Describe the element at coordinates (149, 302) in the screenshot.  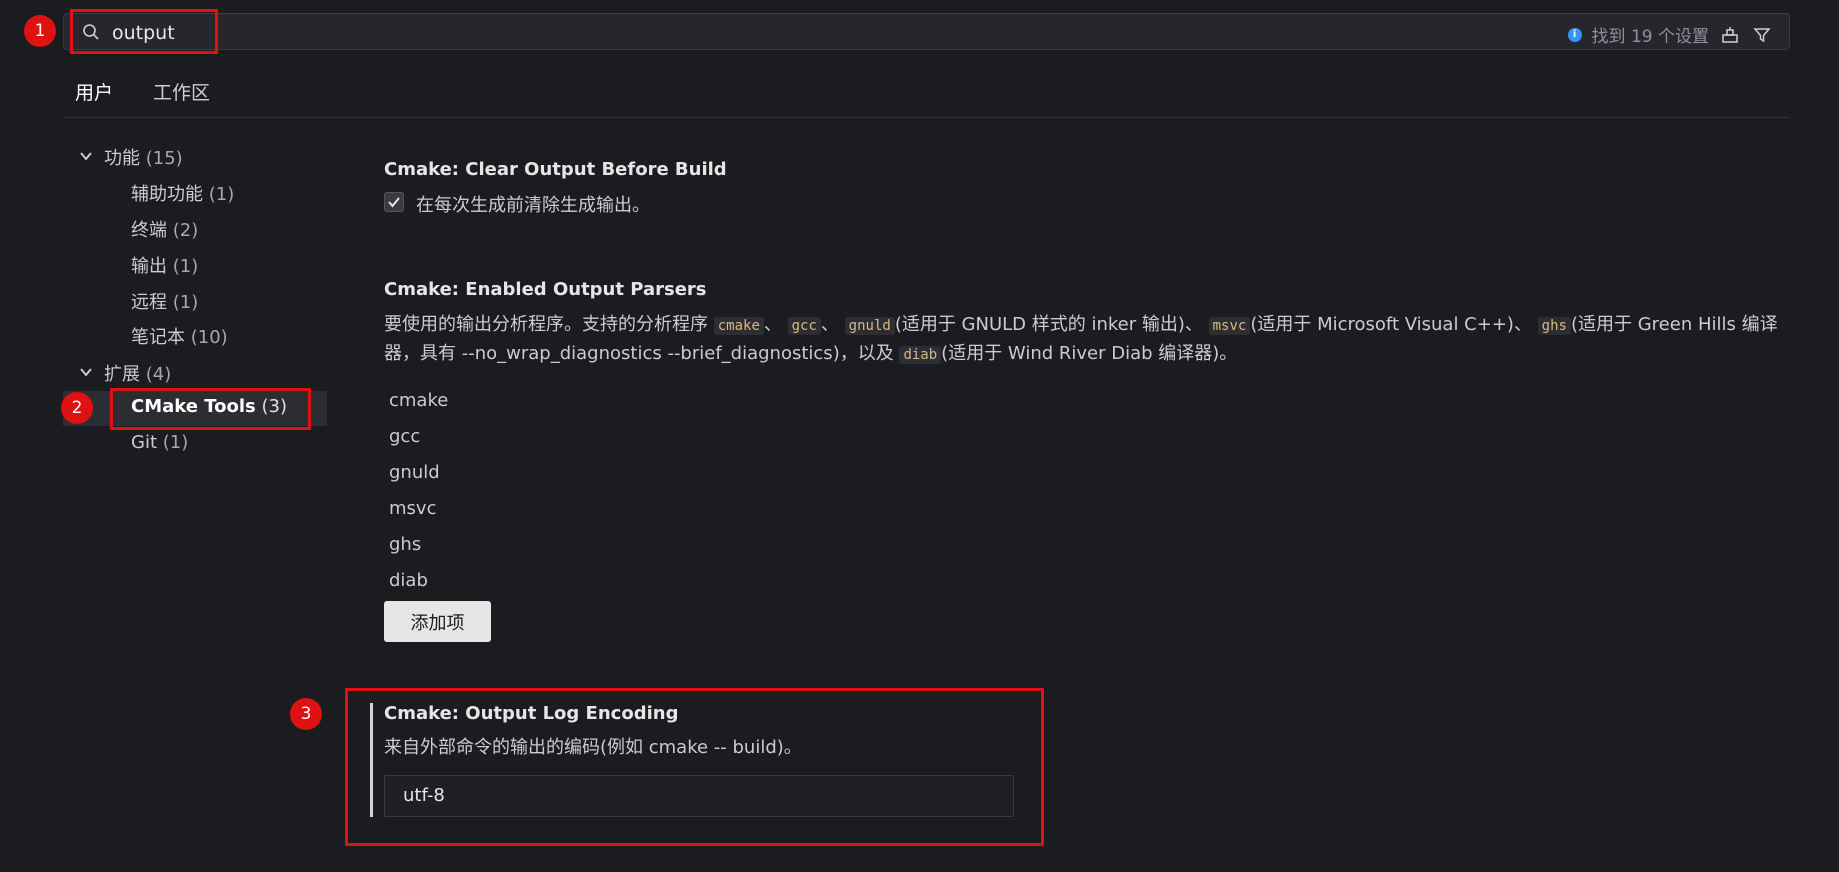
I see `tree-item-label: 远程` at that location.